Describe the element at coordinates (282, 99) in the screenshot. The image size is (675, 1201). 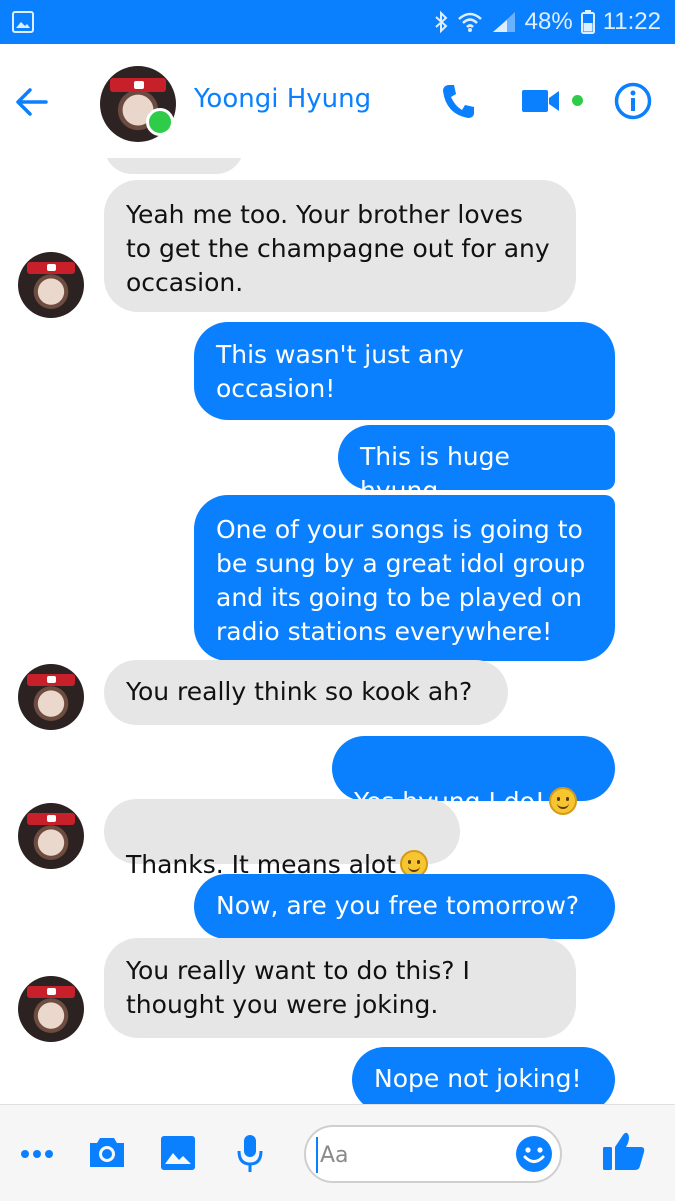
I see `contact-name: Yoongi Hyung` at that location.